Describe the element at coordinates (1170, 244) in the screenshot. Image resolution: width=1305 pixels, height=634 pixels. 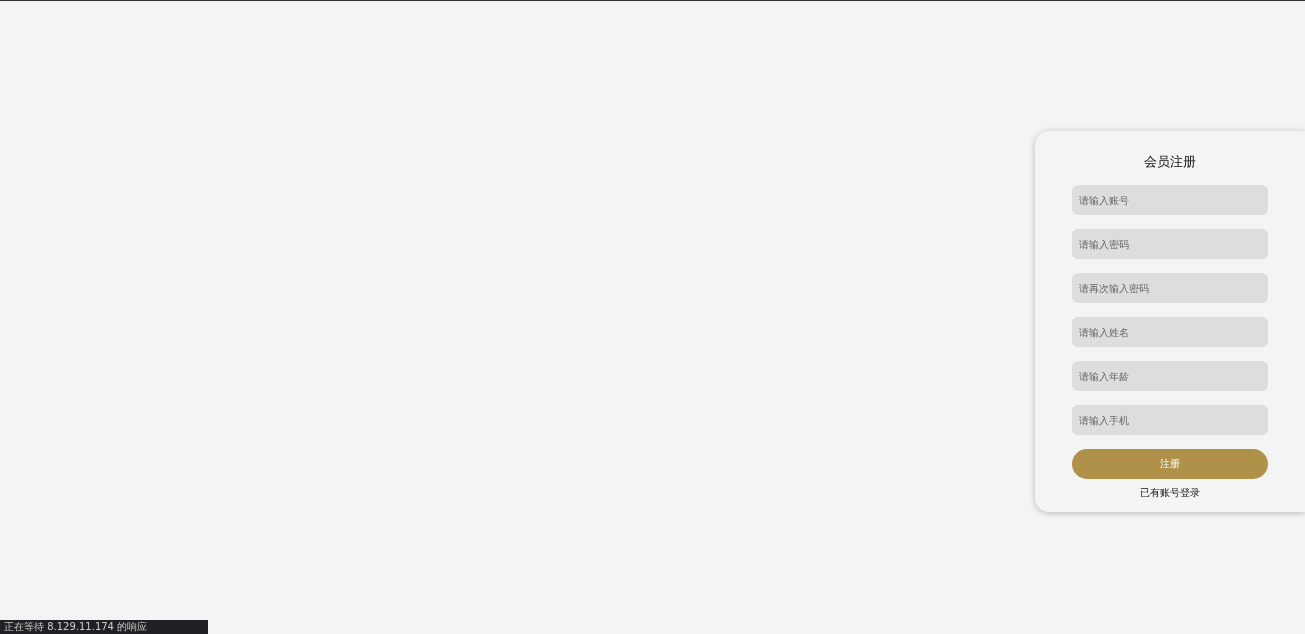
I see `input-field: 请输入密码` at that location.